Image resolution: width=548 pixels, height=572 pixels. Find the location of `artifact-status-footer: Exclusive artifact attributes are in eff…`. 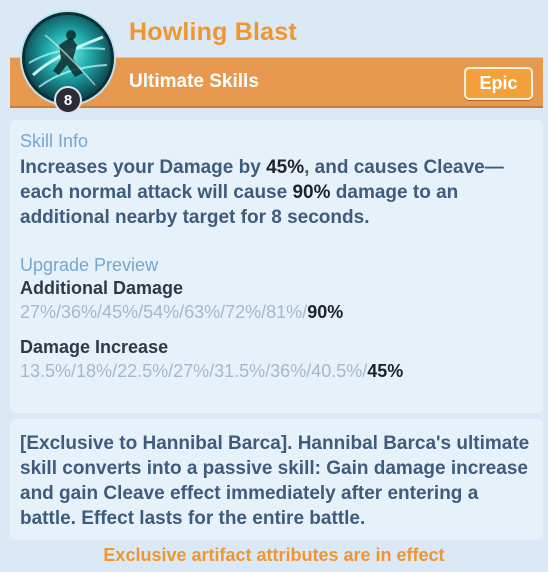

artifact-status-footer: Exclusive artifact attributes are in eff… is located at coordinates (274, 555).